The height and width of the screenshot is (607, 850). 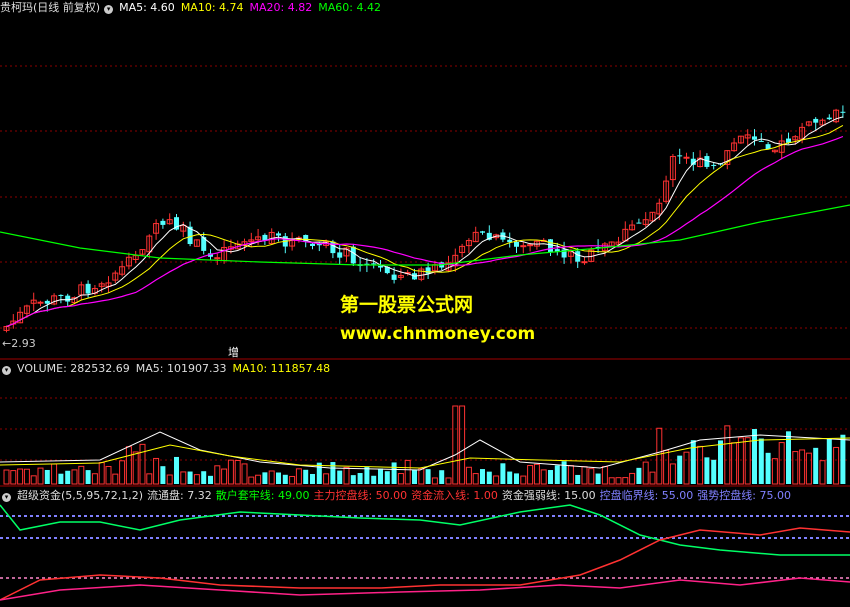 What do you see at coordinates (281, 368) in the screenshot?
I see `volume-ma10: MA10: 111857.48` at bounding box center [281, 368].